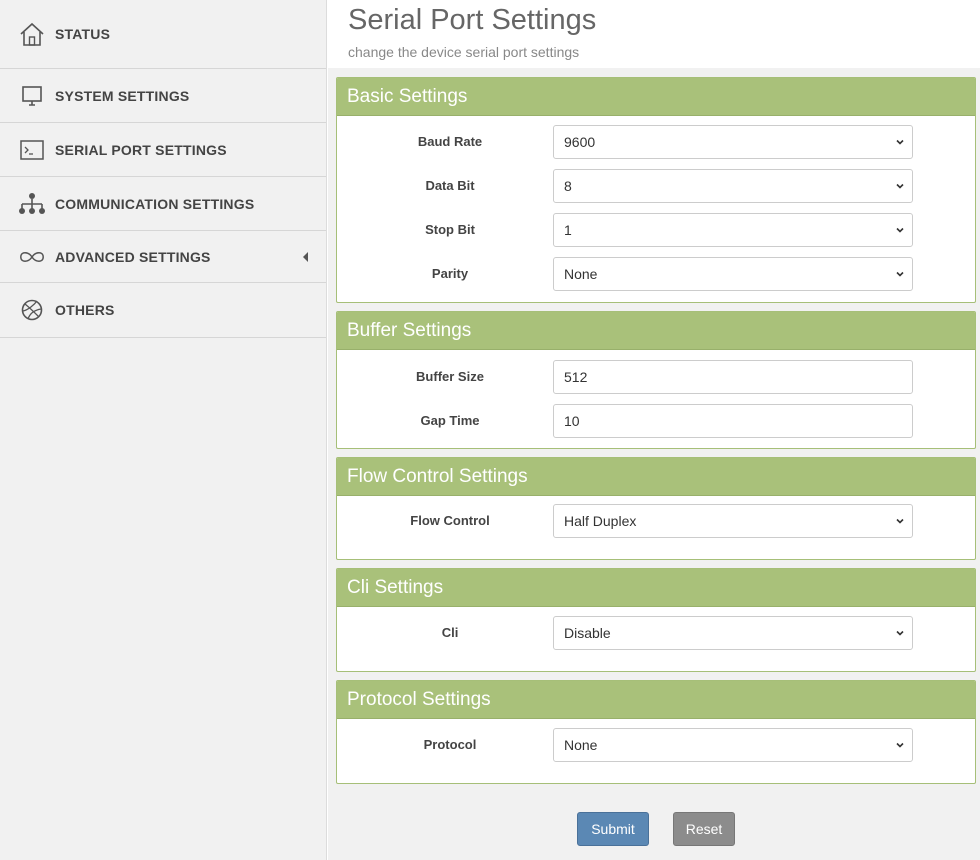 The image size is (980, 860). What do you see at coordinates (450, 141) in the screenshot?
I see `baud-rate-label: Baud Rate` at bounding box center [450, 141].